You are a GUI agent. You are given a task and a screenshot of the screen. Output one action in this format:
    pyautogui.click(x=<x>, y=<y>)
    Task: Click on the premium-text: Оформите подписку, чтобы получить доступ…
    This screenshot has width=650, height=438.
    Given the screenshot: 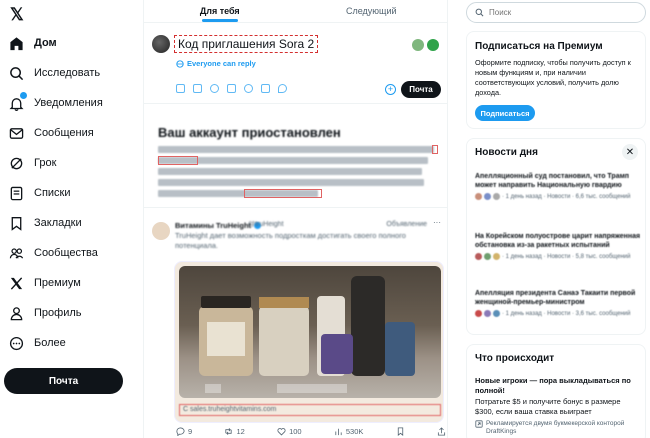 What is the action you would take?
    pyautogui.click(x=553, y=77)
    